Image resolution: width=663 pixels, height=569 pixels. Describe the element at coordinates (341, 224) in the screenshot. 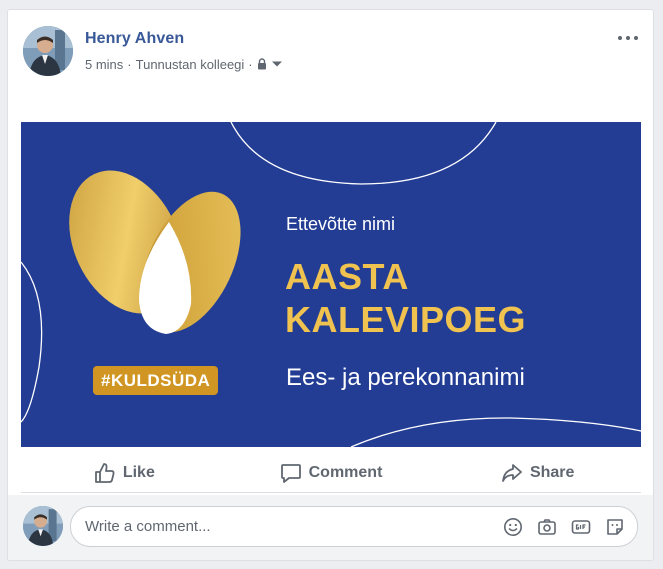

I see `company-name: Ettevõtte nimi` at that location.